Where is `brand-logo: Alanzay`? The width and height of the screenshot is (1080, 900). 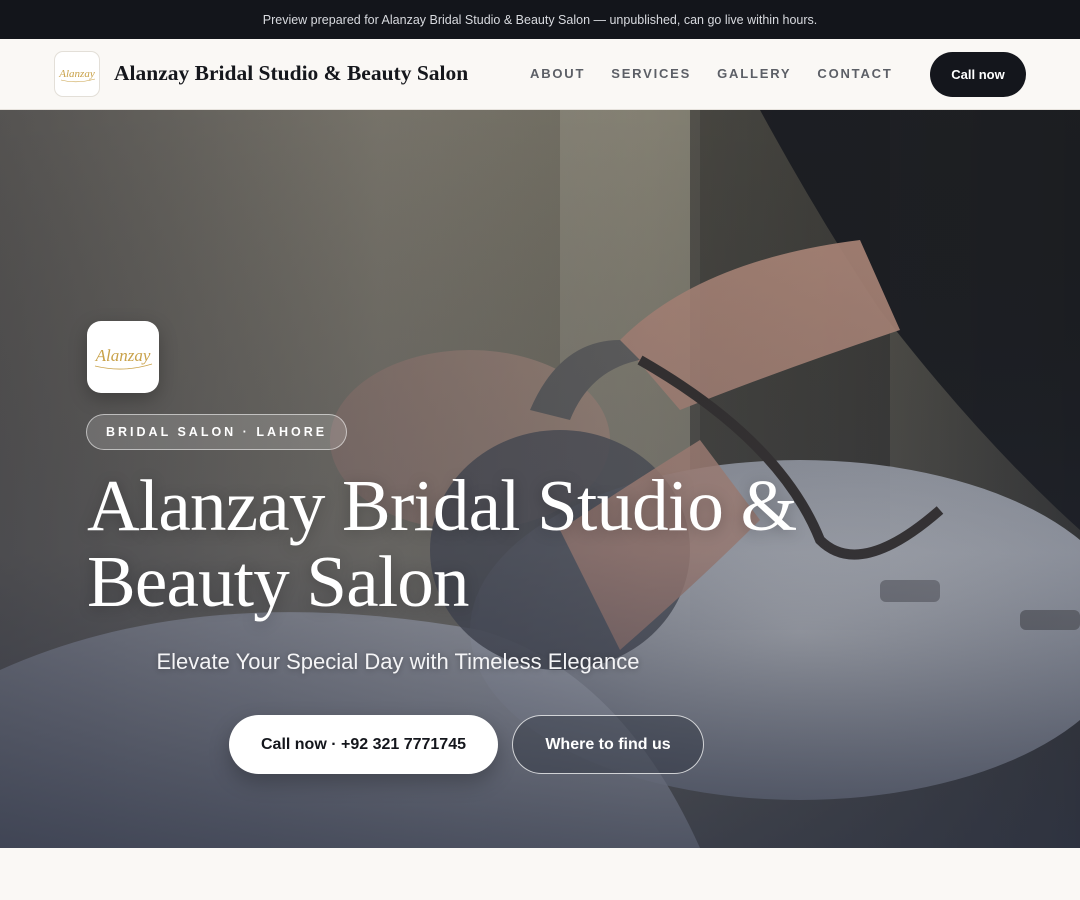 brand-logo: Alanzay is located at coordinates (77, 74).